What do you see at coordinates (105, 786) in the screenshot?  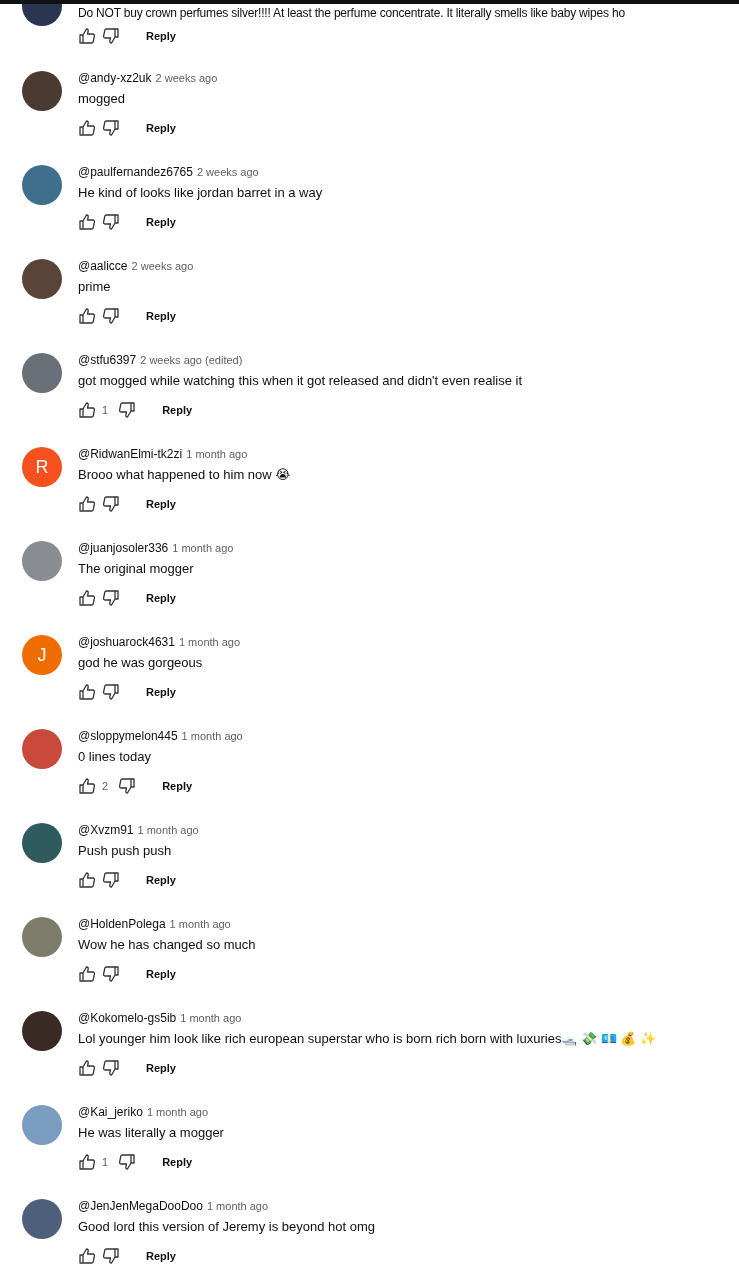 I see `like-count: 2` at bounding box center [105, 786].